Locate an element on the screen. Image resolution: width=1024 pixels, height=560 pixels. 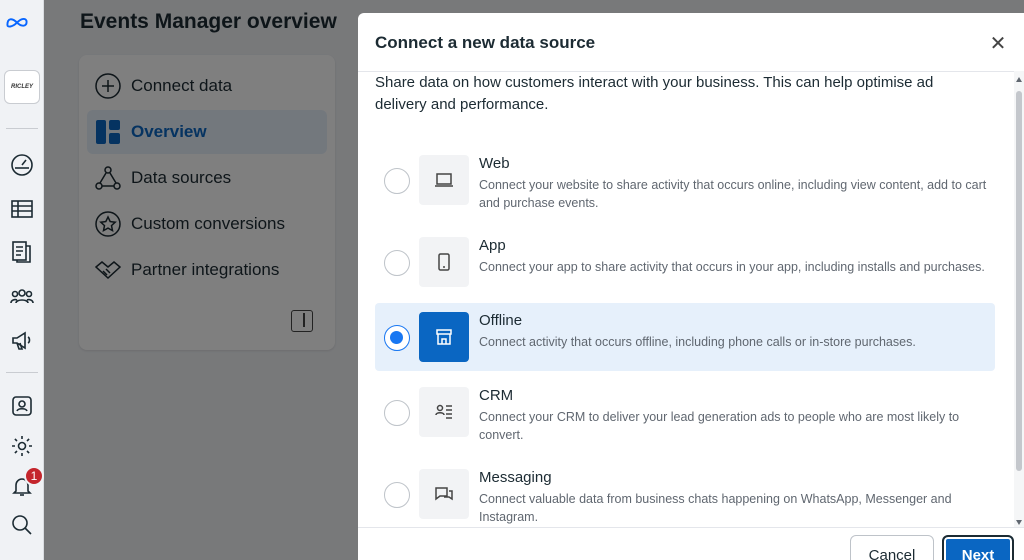
gear-icon is located at coordinates (22, 446).